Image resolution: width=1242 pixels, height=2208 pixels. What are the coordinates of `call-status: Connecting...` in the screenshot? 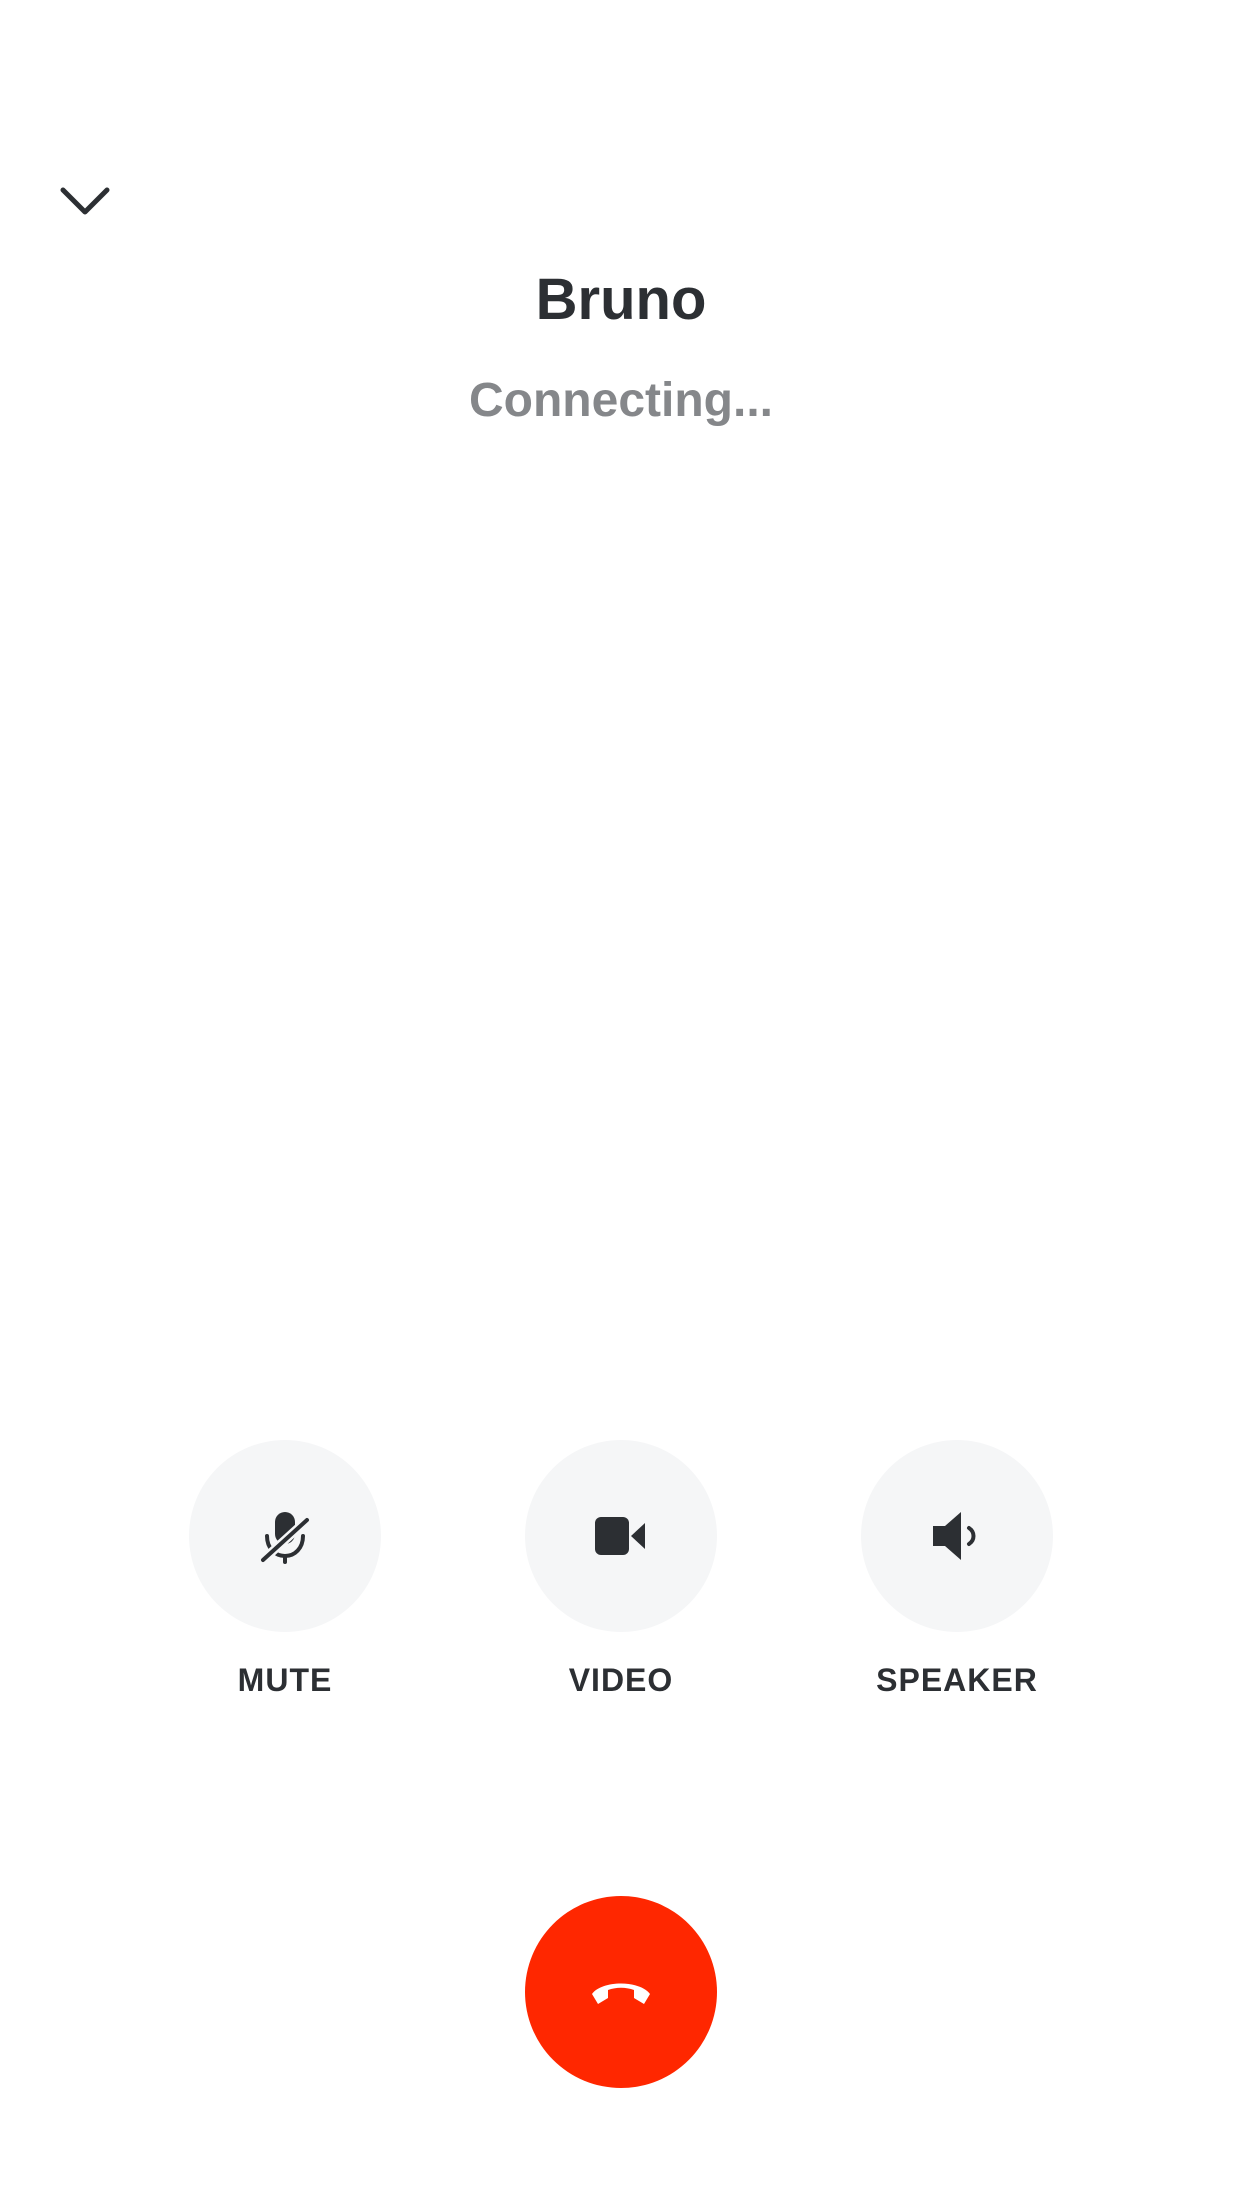 It's located at (621, 400).